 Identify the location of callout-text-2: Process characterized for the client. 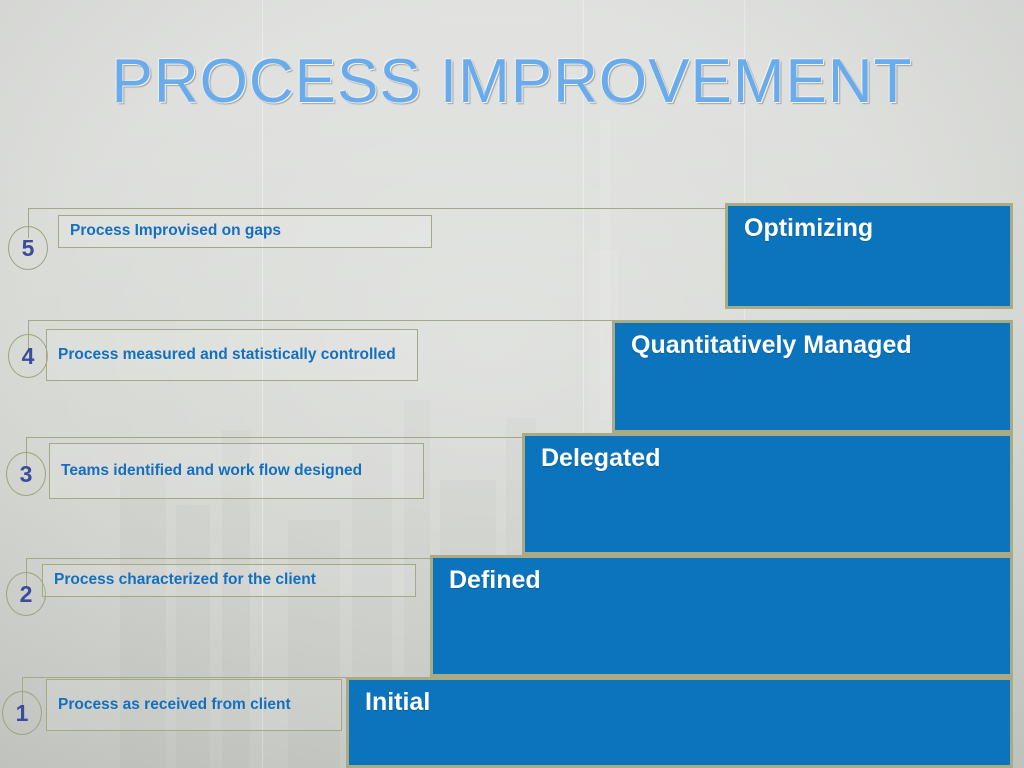
(185, 580).